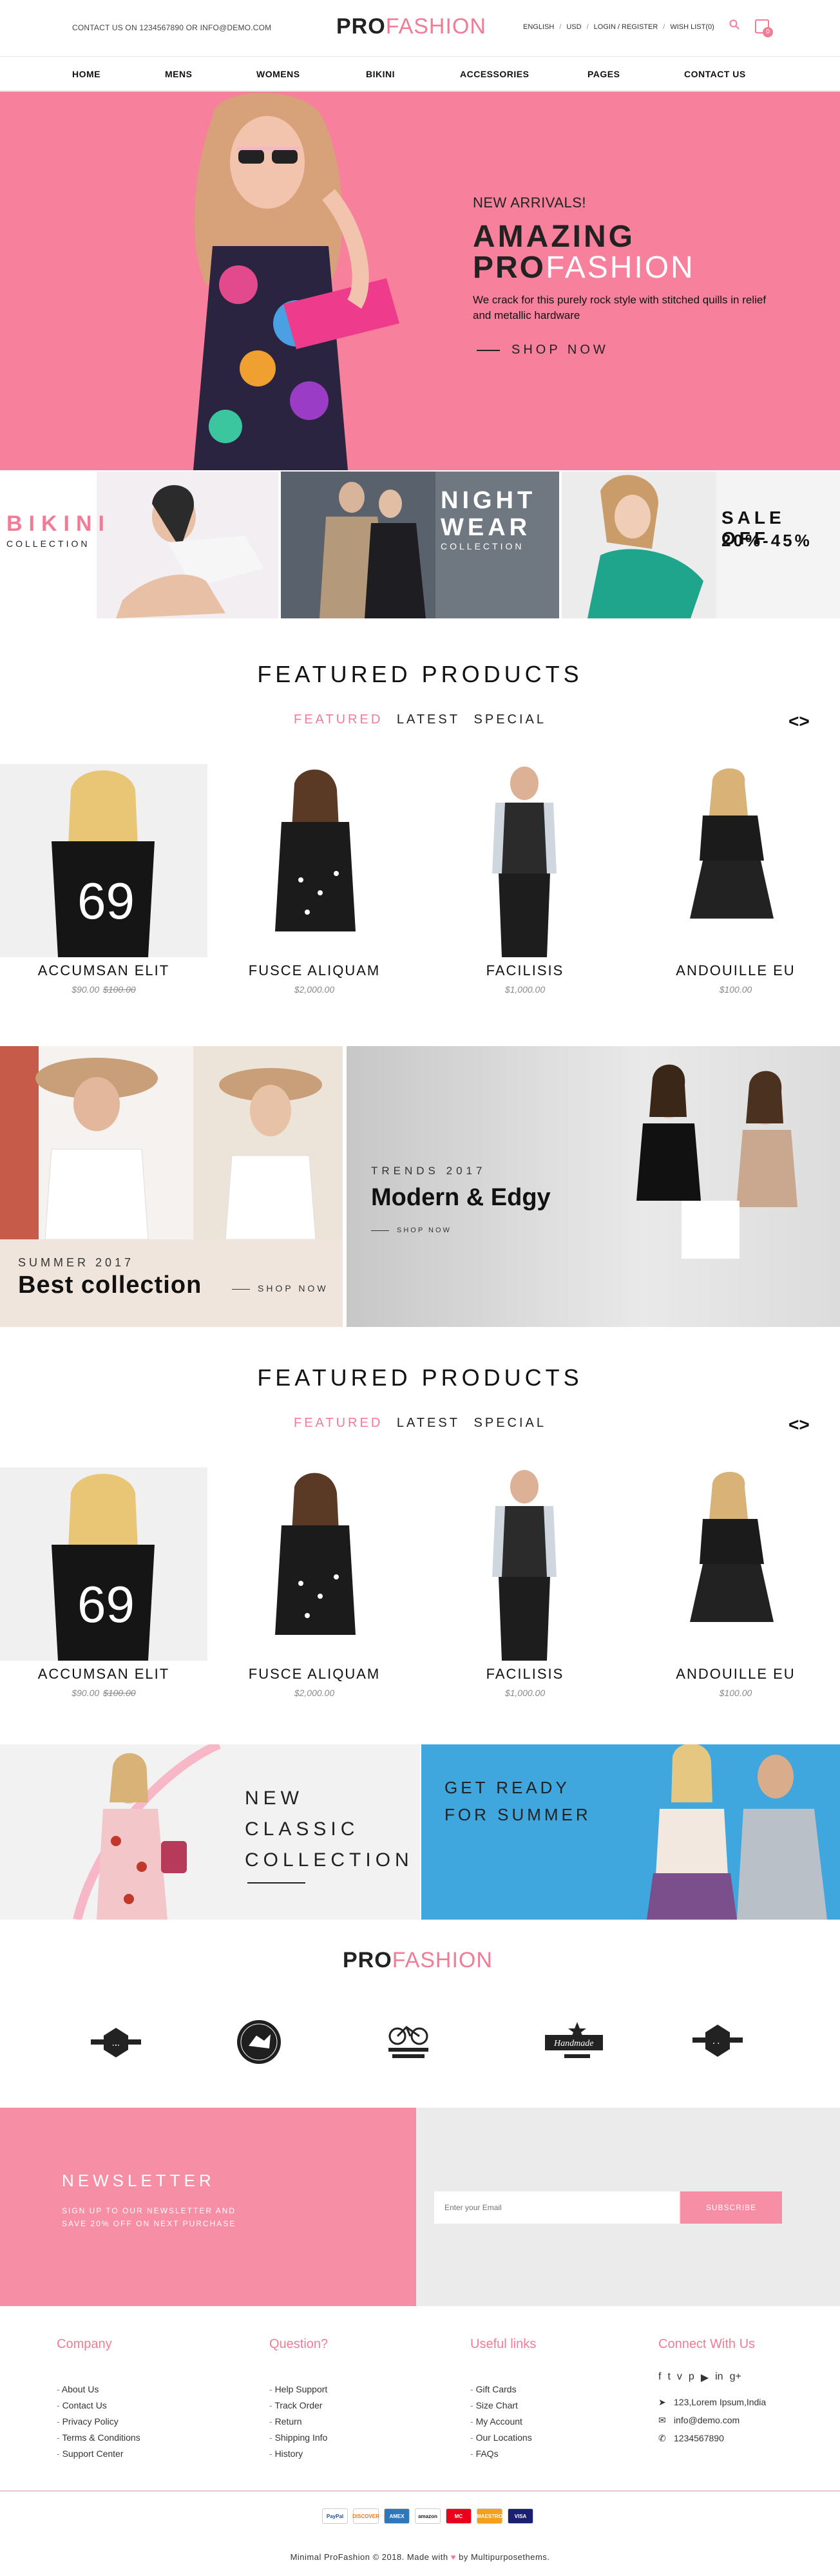 This screenshot has width=840, height=2576. Describe the element at coordinates (408, 2042) in the screenshot. I see `bicycle-company-icon` at that location.